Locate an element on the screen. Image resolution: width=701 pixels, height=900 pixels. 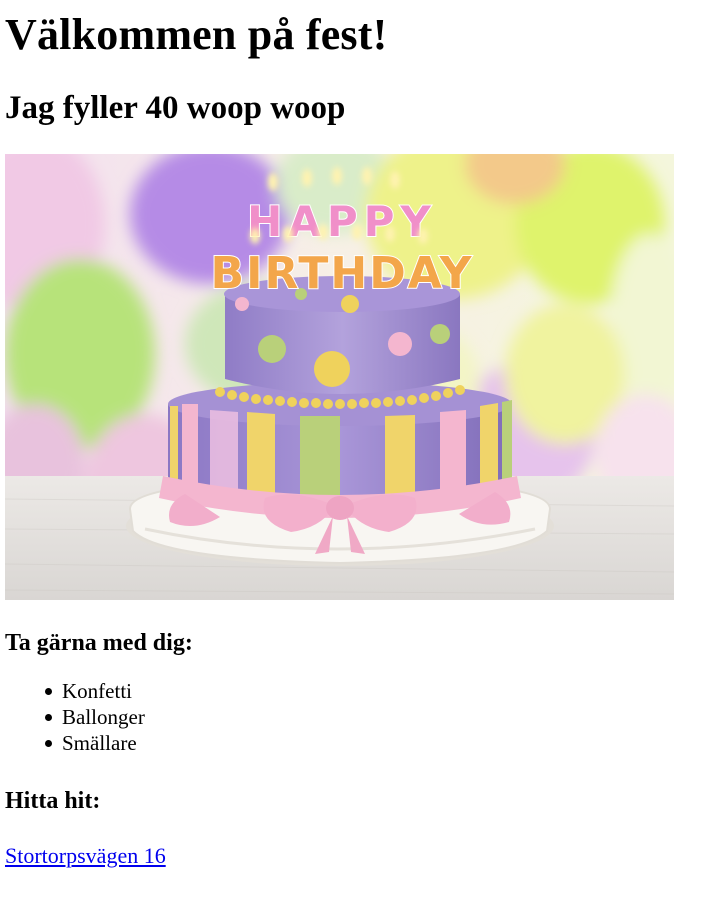
bring-heading: Ta gärna med dig: is located at coordinates (99, 643).